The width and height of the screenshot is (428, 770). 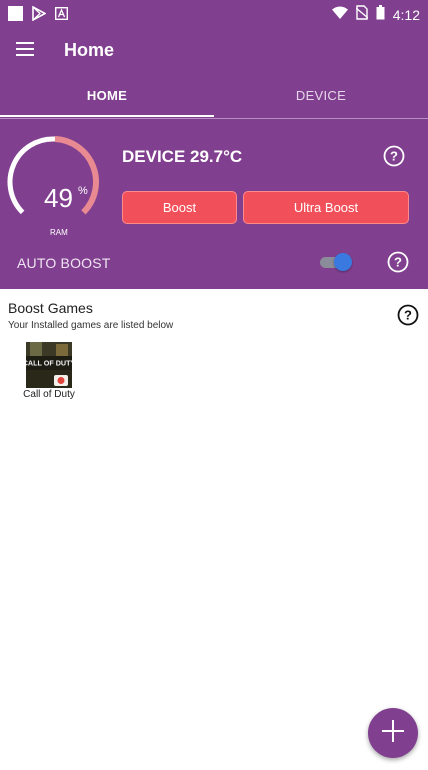 I want to click on game-icon-text: CALL OF DUTY, so click(x=49, y=363).